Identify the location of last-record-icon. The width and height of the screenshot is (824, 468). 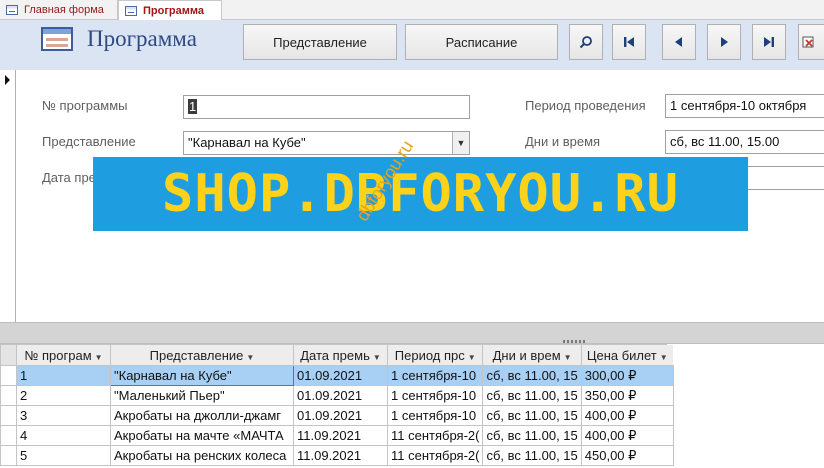
(769, 42).